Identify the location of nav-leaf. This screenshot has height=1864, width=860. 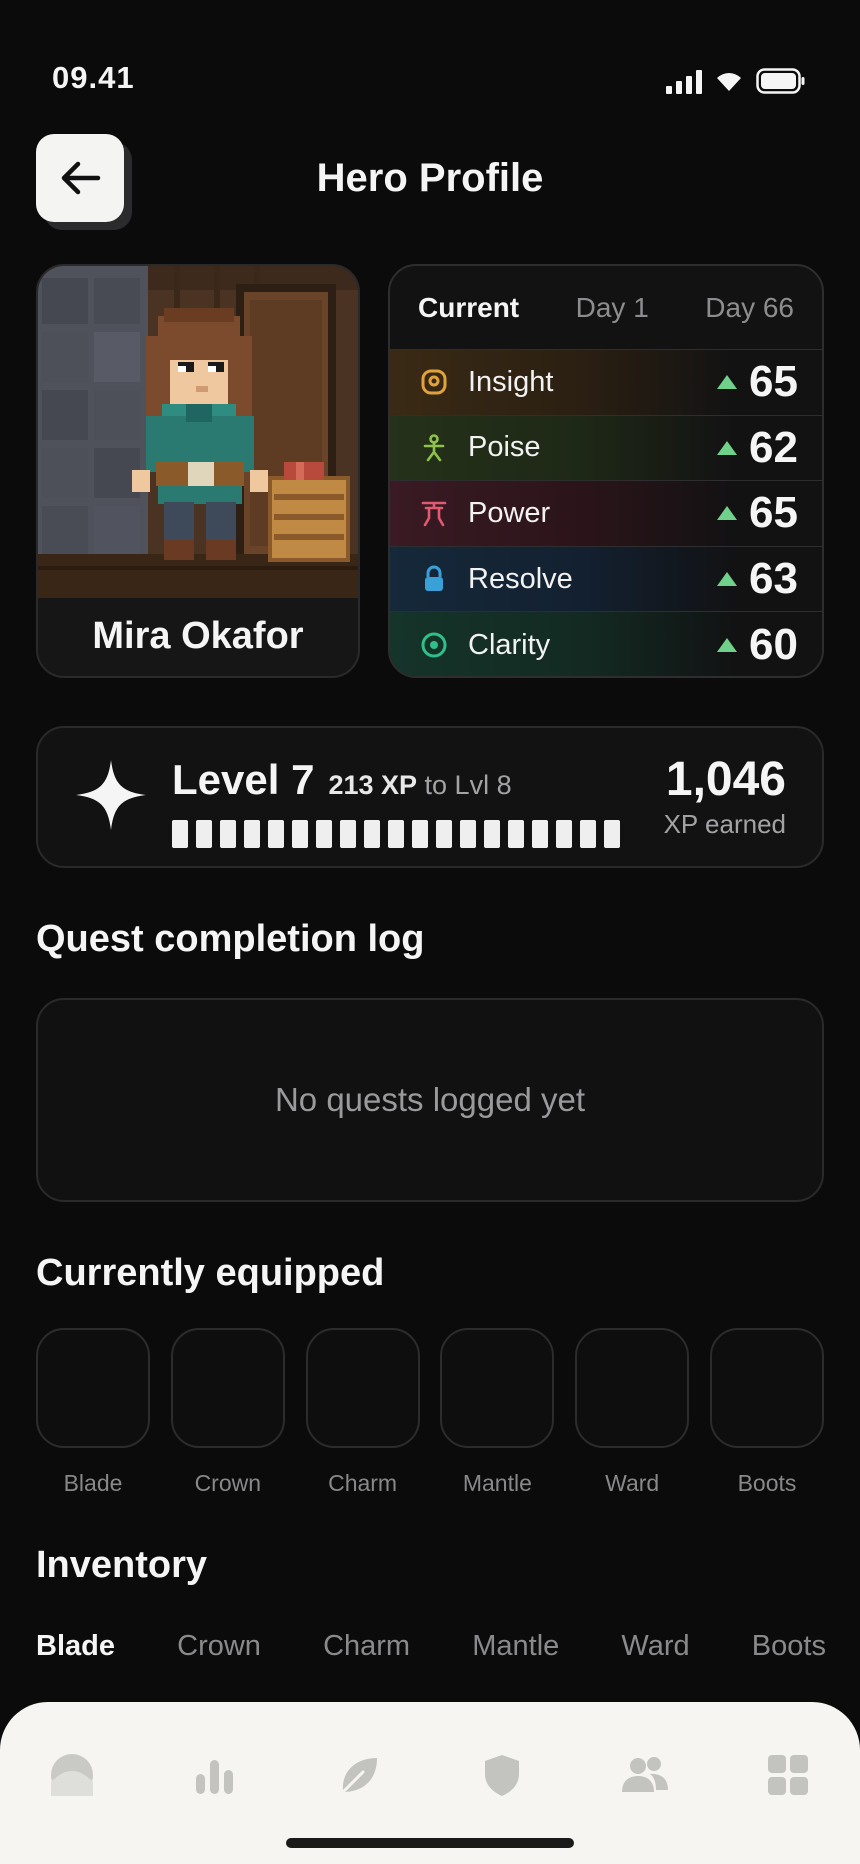
(358, 1775).